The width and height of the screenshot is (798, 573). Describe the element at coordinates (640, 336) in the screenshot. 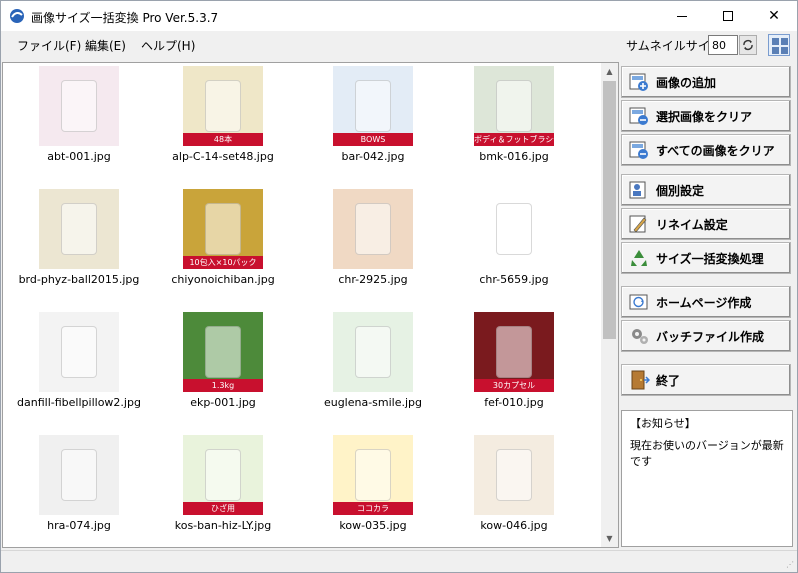

I see `gear-icon` at that location.